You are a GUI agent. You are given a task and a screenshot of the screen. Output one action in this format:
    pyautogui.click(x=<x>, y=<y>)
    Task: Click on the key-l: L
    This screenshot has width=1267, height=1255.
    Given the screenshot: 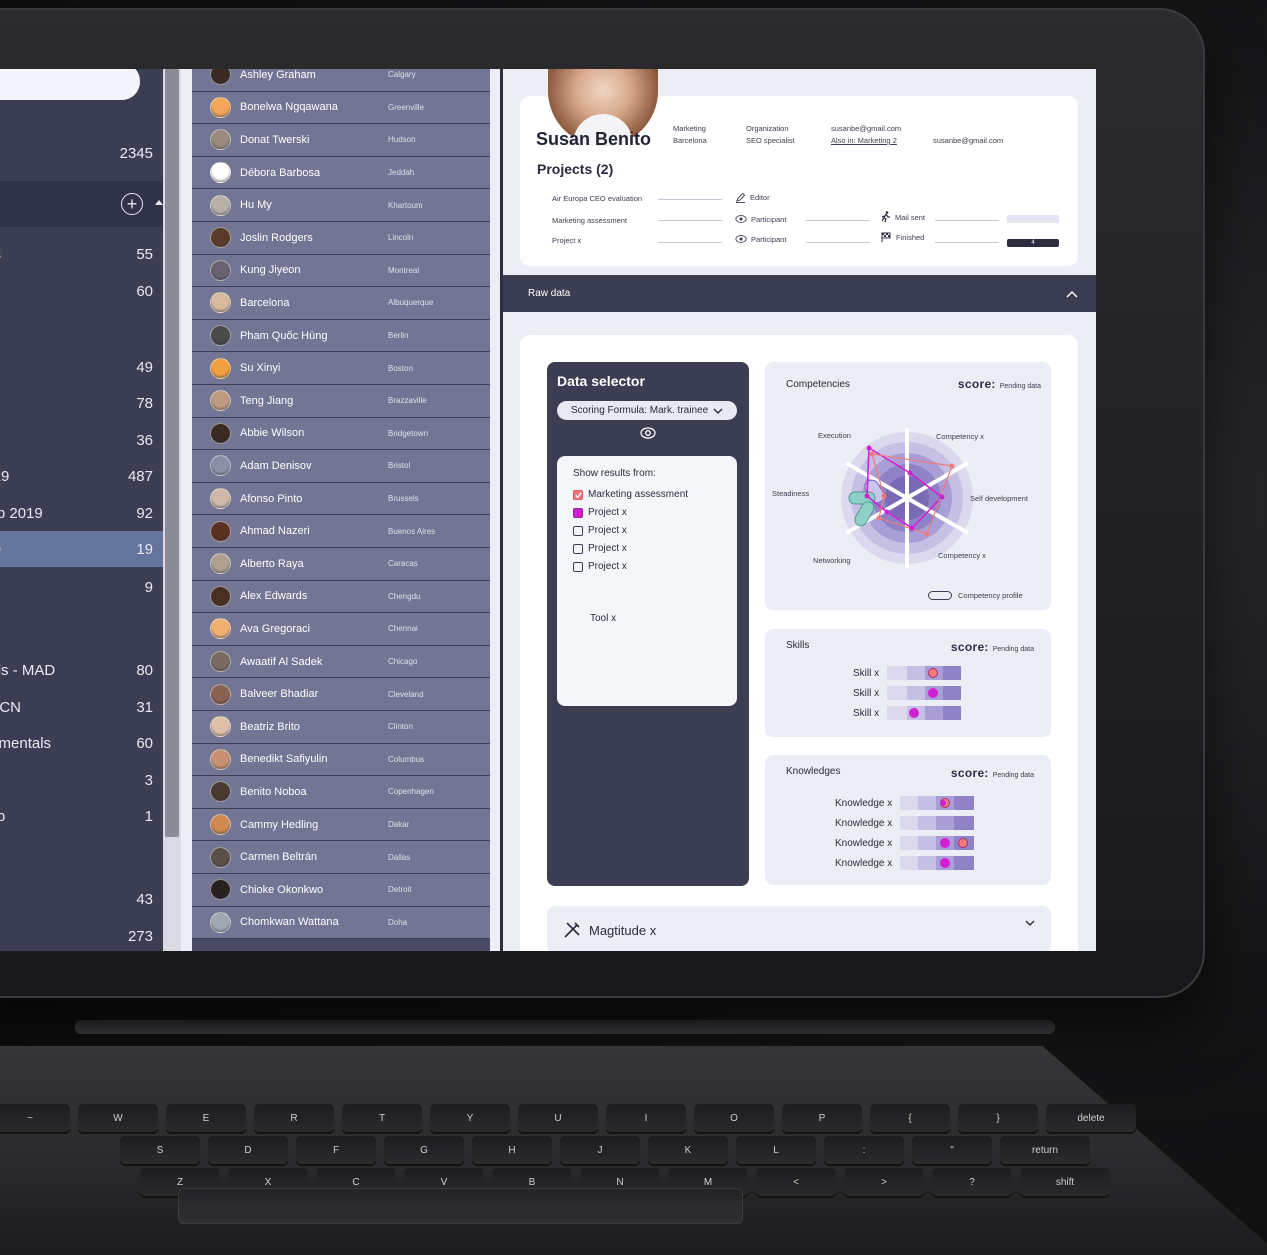 What is the action you would take?
    pyautogui.click(x=776, y=1150)
    